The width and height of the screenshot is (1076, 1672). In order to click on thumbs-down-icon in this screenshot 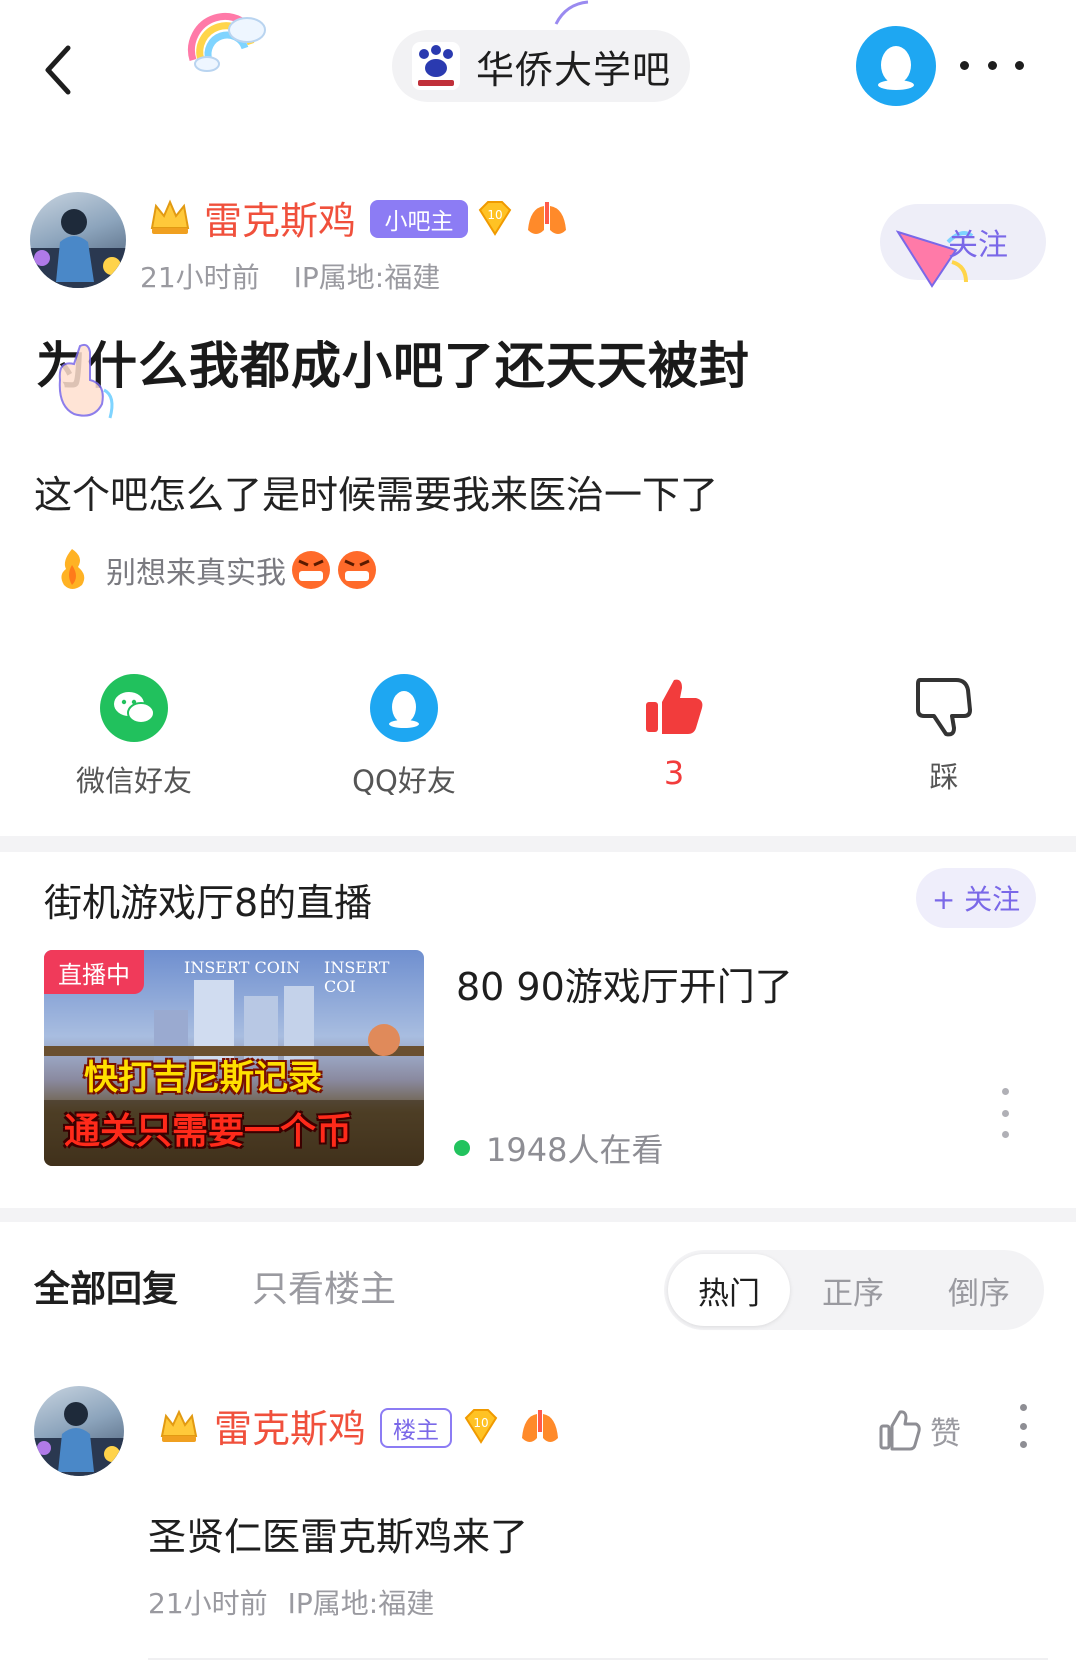, I will do `click(944, 707)`.